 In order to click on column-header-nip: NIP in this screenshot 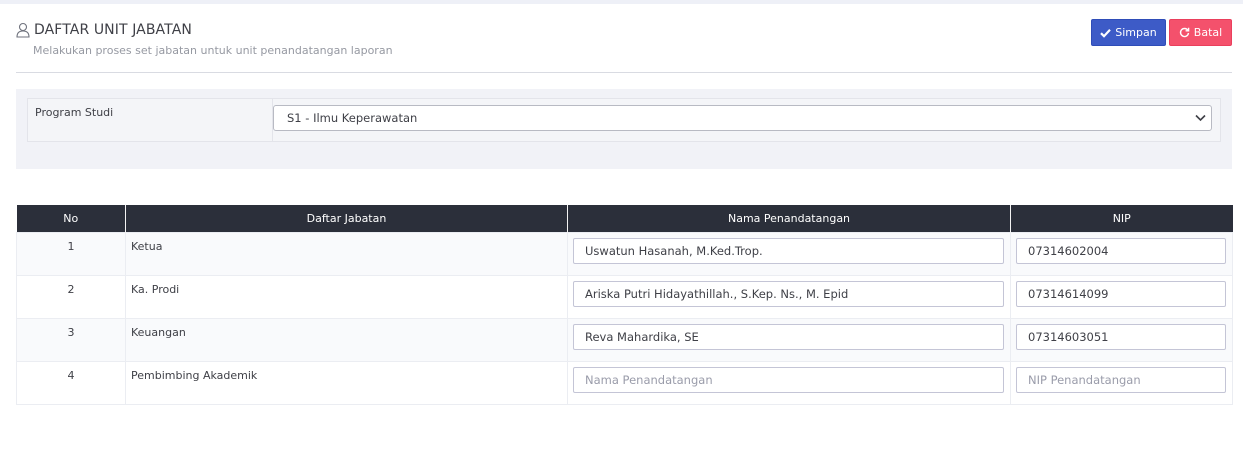, I will do `click(1121, 218)`.